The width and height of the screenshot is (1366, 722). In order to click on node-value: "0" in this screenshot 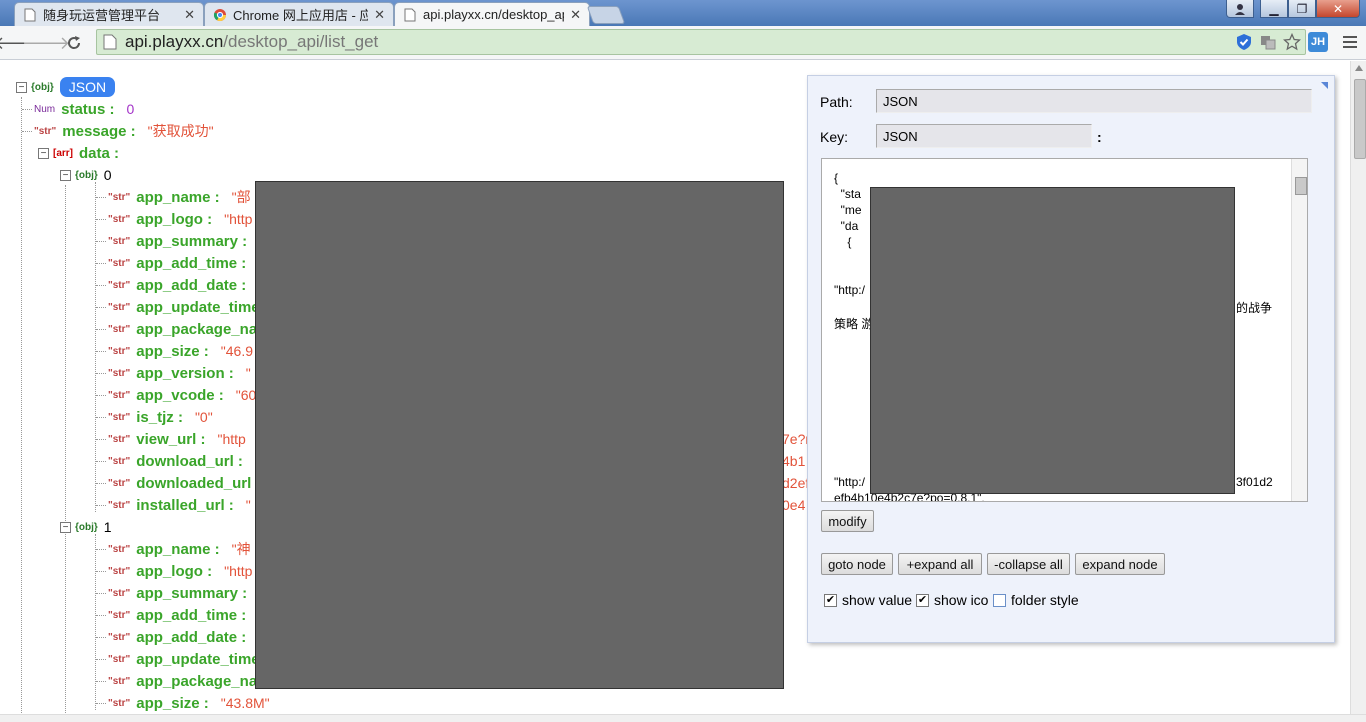, I will do `click(203, 417)`.